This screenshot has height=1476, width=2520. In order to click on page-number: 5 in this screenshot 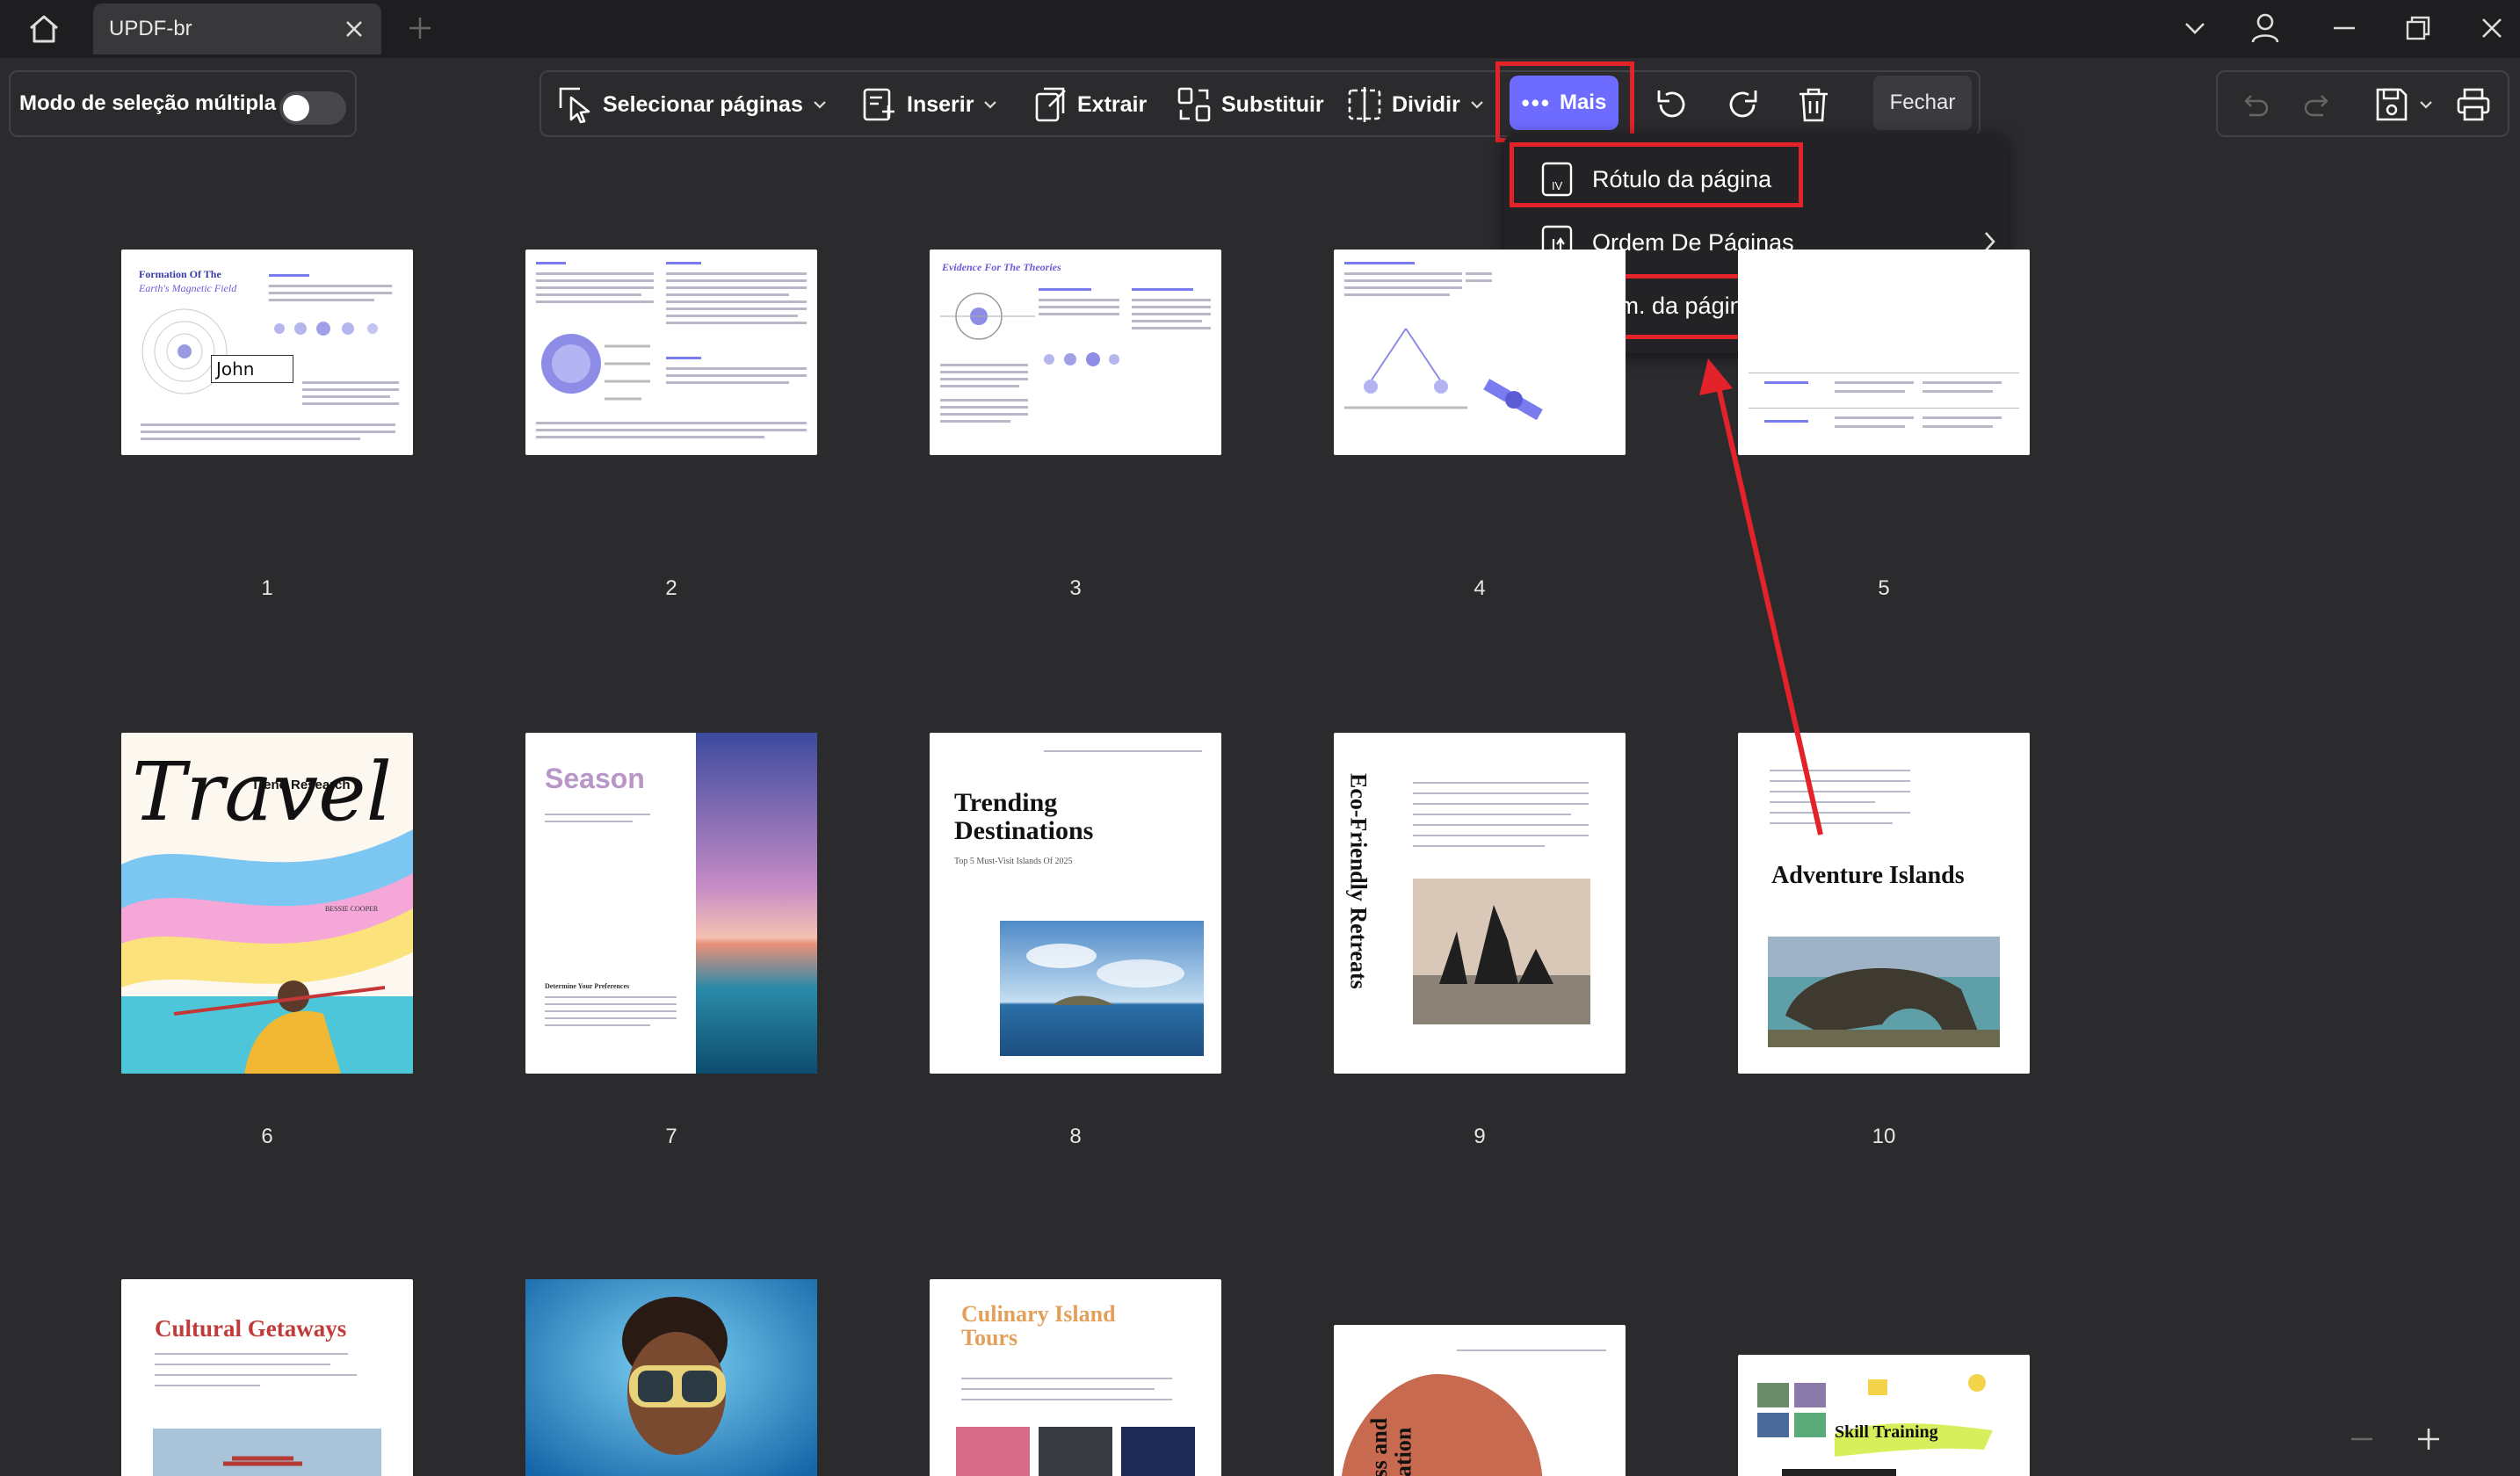, I will do `click(1884, 588)`.